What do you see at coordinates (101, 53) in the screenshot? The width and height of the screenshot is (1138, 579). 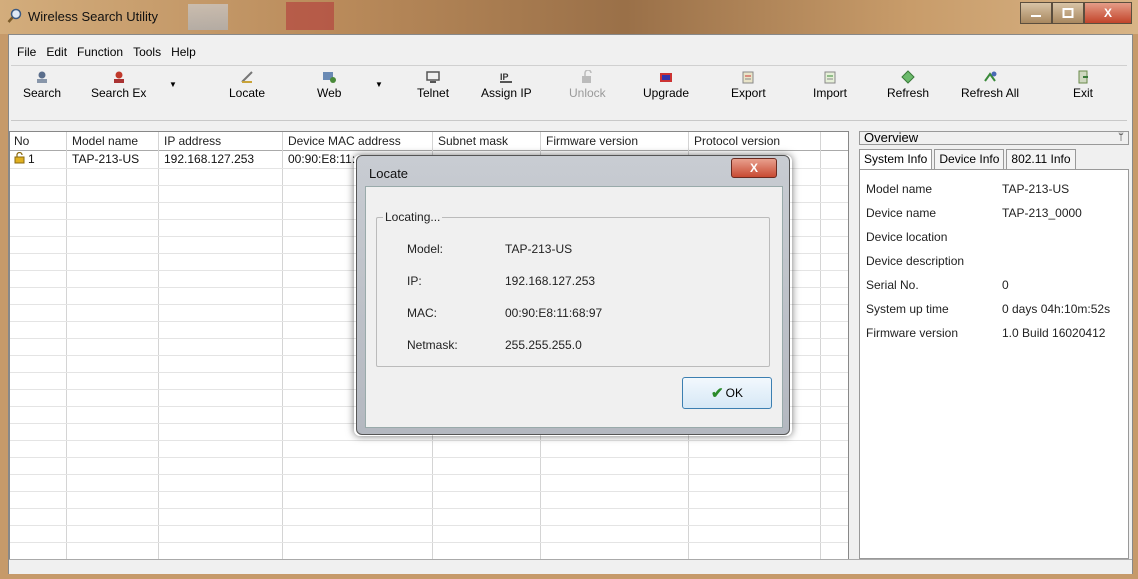 I see `menu-function: Function` at bounding box center [101, 53].